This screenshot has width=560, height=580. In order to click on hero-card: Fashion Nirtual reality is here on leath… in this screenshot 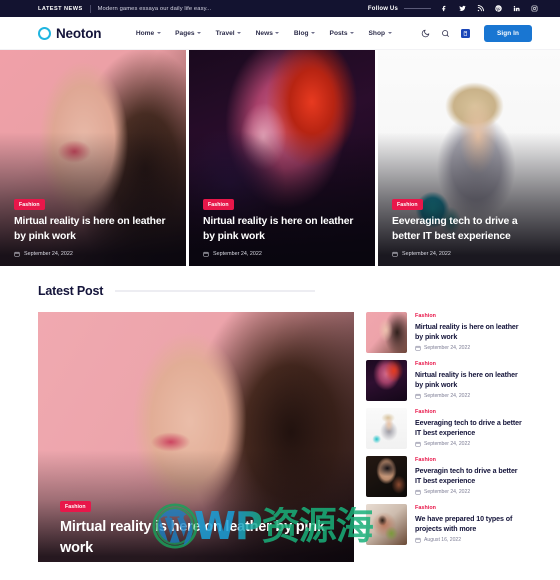, I will do `click(282, 158)`.